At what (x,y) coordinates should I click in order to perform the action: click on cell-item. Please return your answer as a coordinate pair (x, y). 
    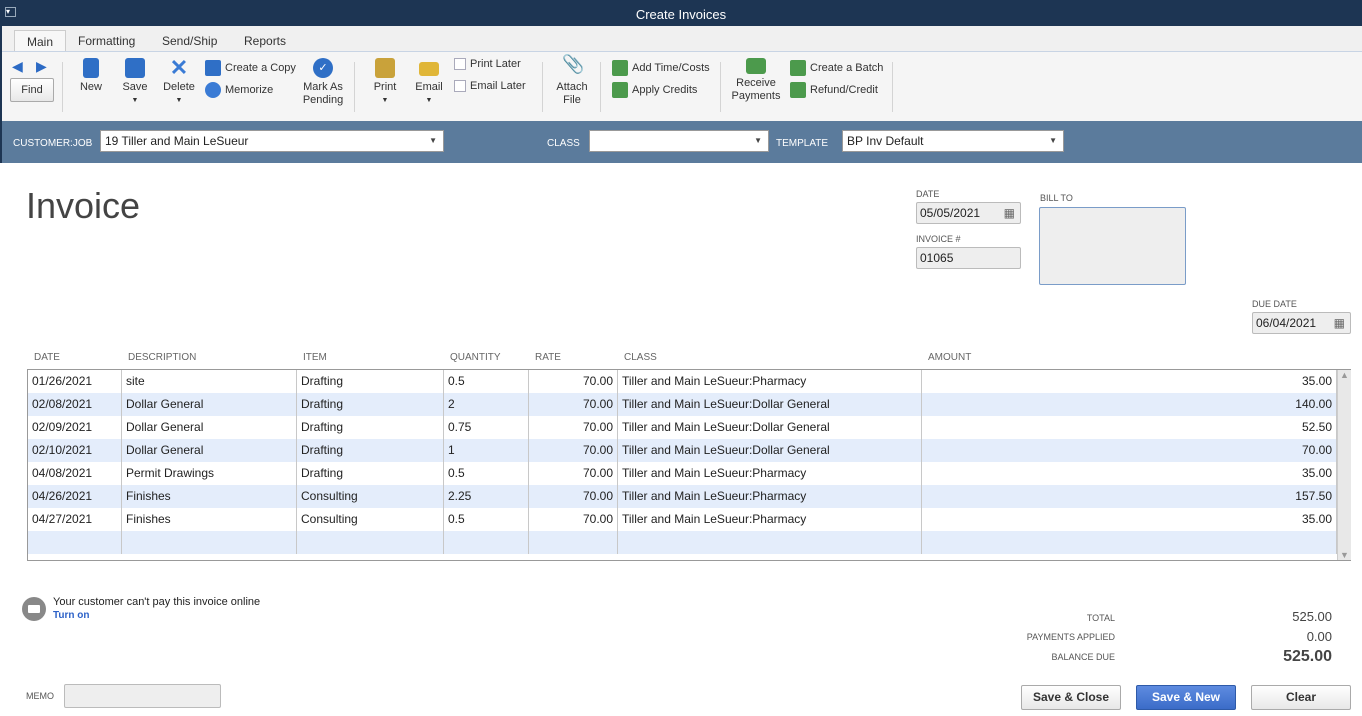
    Looking at the image, I should click on (370, 542).